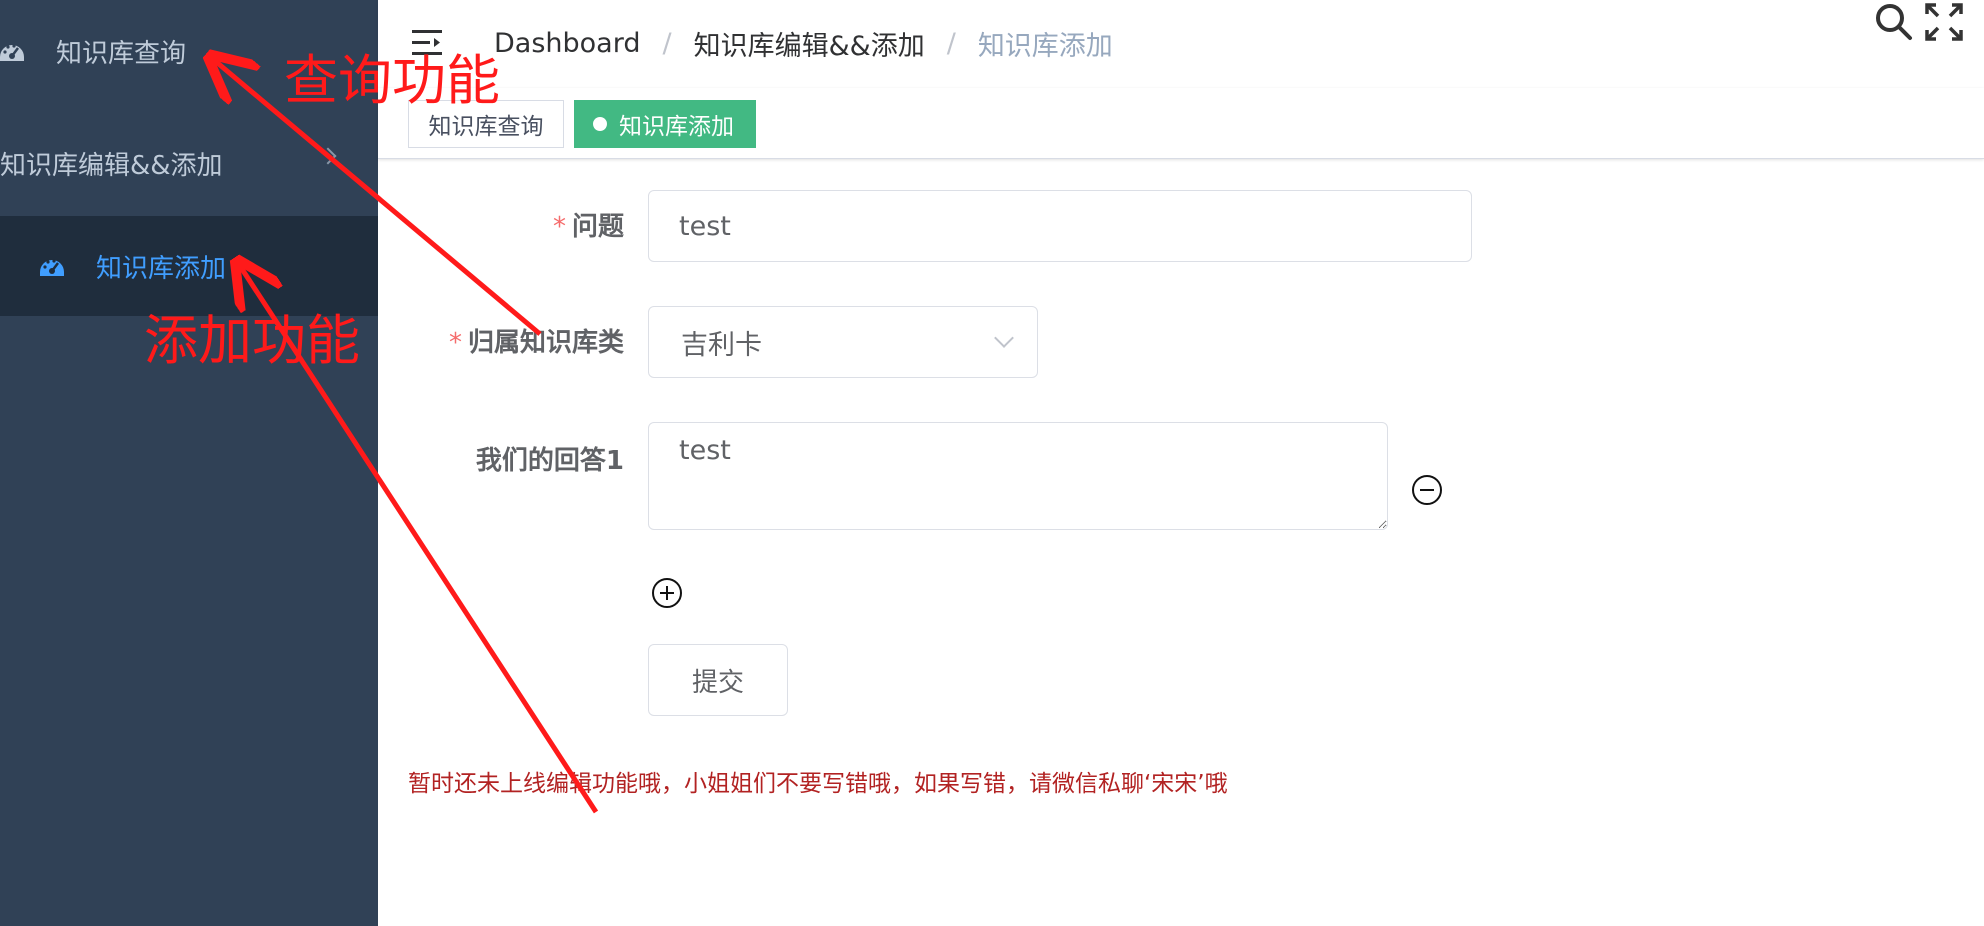 Image resolution: width=1984 pixels, height=926 pixels. I want to click on category-label: * 归属知识库类, so click(504, 340).